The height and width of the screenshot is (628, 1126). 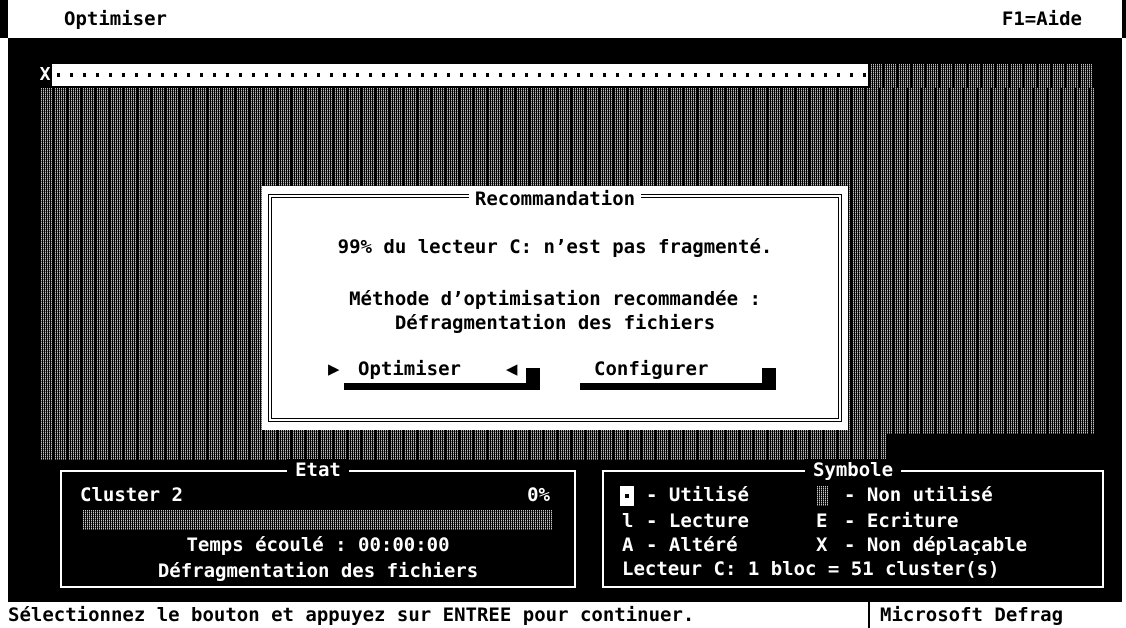 What do you see at coordinates (462, 447) in the screenshot?
I see `unused-blocks-tail` at bounding box center [462, 447].